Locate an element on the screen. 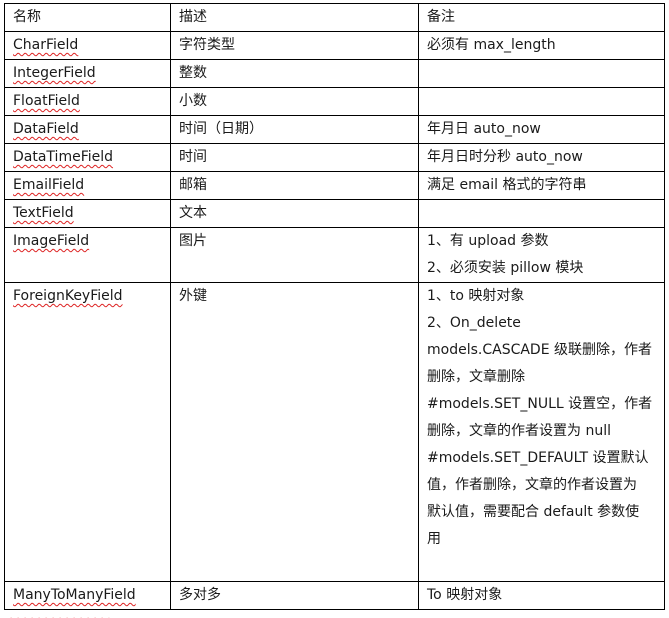 The height and width of the screenshot is (618, 669). field-name-cell: IntegerField is located at coordinates (87, 73).